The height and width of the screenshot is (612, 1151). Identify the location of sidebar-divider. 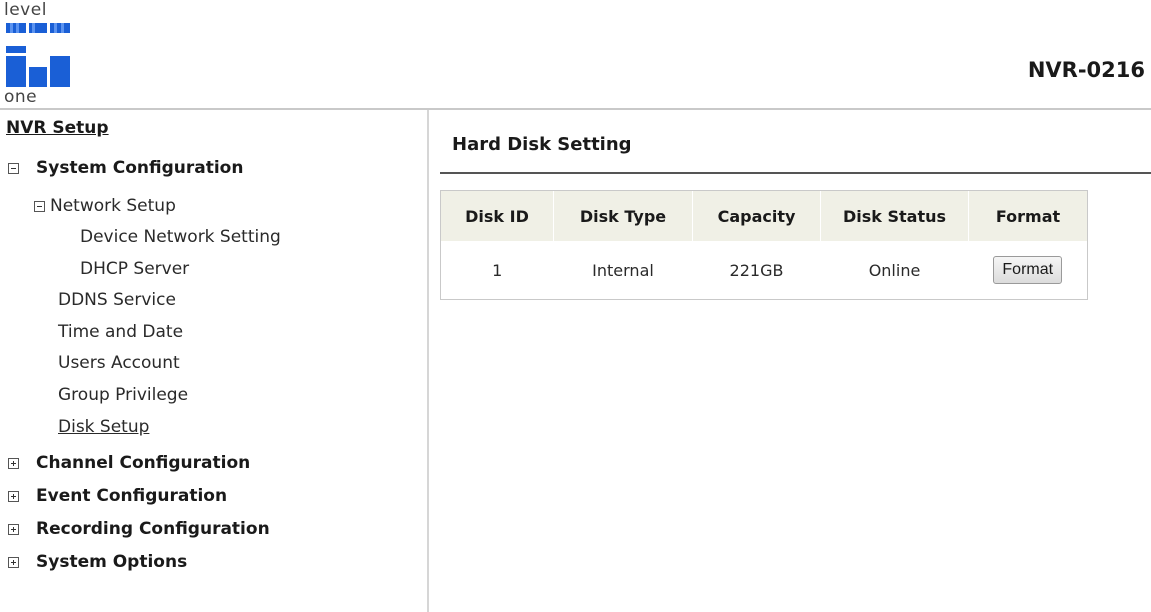
(428, 361).